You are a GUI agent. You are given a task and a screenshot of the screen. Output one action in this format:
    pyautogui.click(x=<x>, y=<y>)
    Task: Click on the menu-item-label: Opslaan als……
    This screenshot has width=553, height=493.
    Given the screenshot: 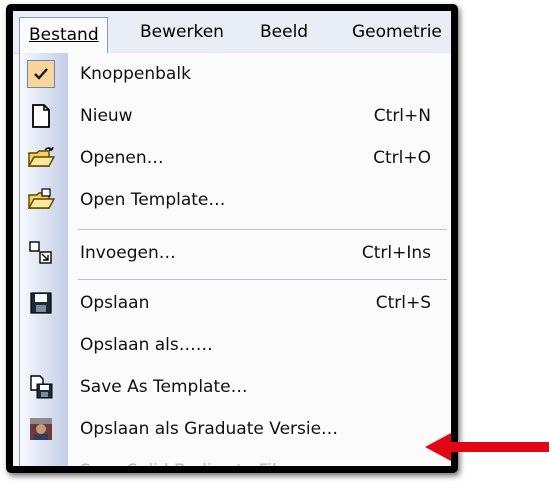 What is the action you would take?
    pyautogui.click(x=146, y=345)
    